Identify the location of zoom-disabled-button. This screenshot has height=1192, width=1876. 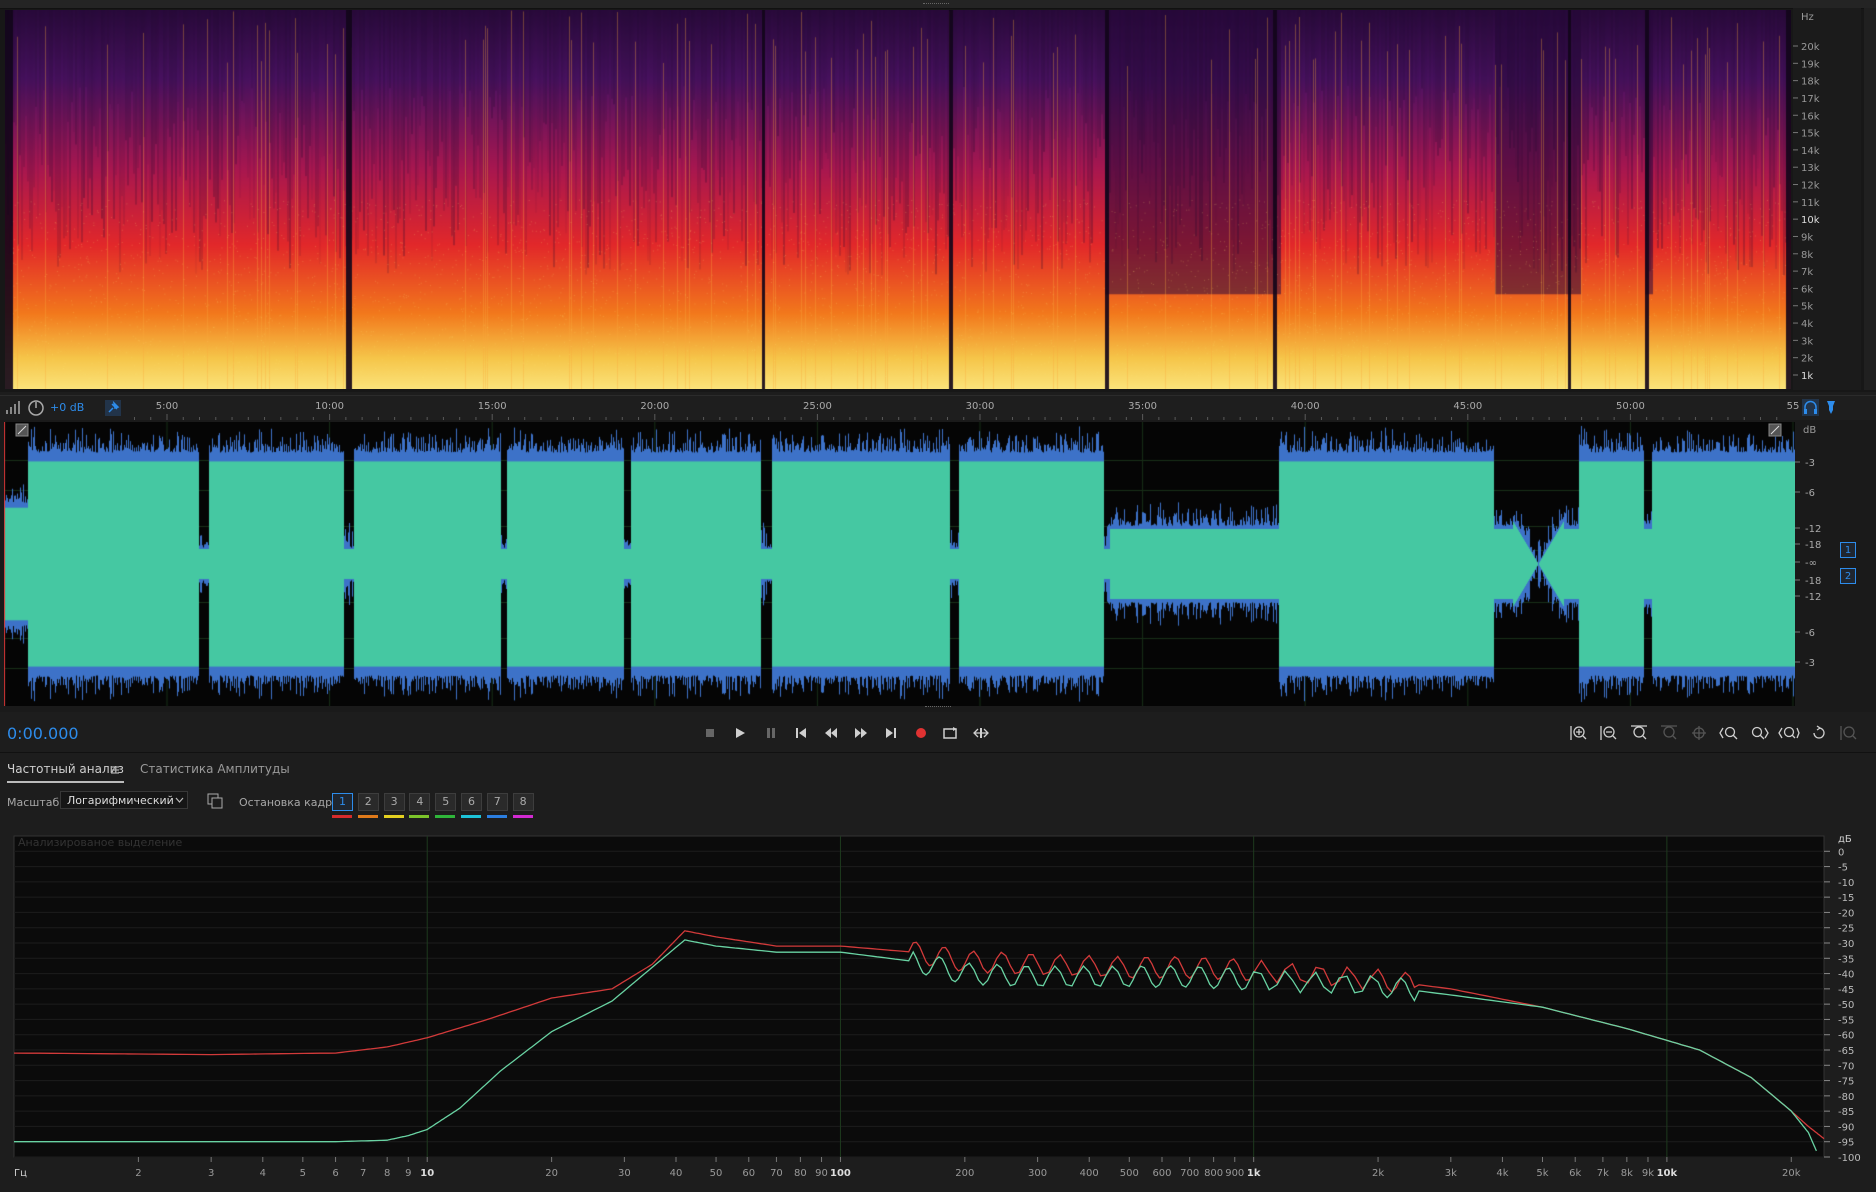
(1849, 733).